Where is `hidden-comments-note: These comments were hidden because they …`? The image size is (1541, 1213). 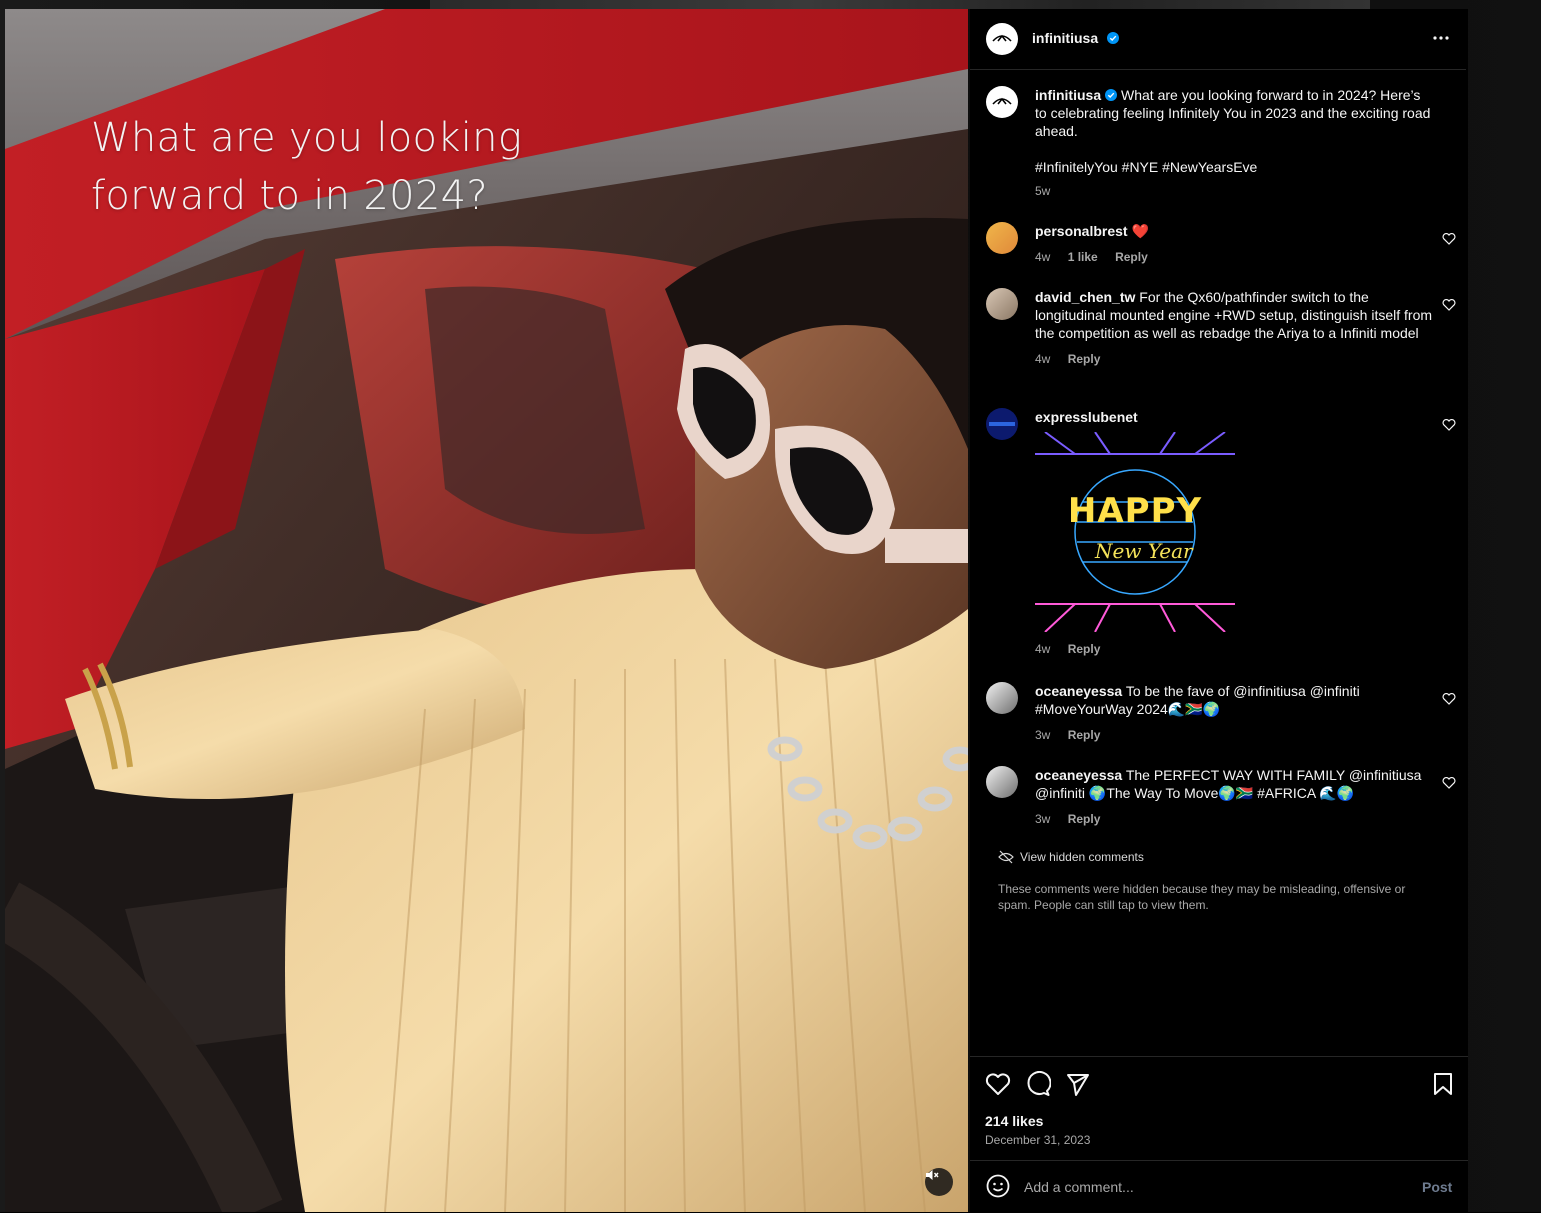
hidden-comments-note: These comments were hidden because they … is located at coordinates (1202, 897).